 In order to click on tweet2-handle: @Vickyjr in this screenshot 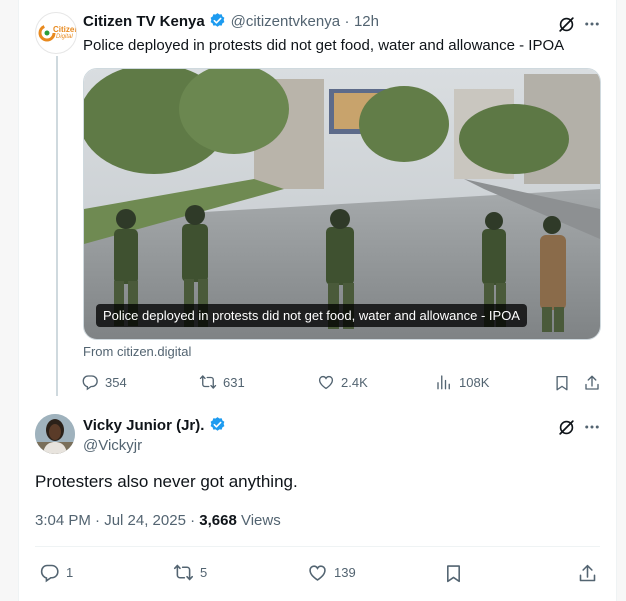, I will do `click(112, 445)`.